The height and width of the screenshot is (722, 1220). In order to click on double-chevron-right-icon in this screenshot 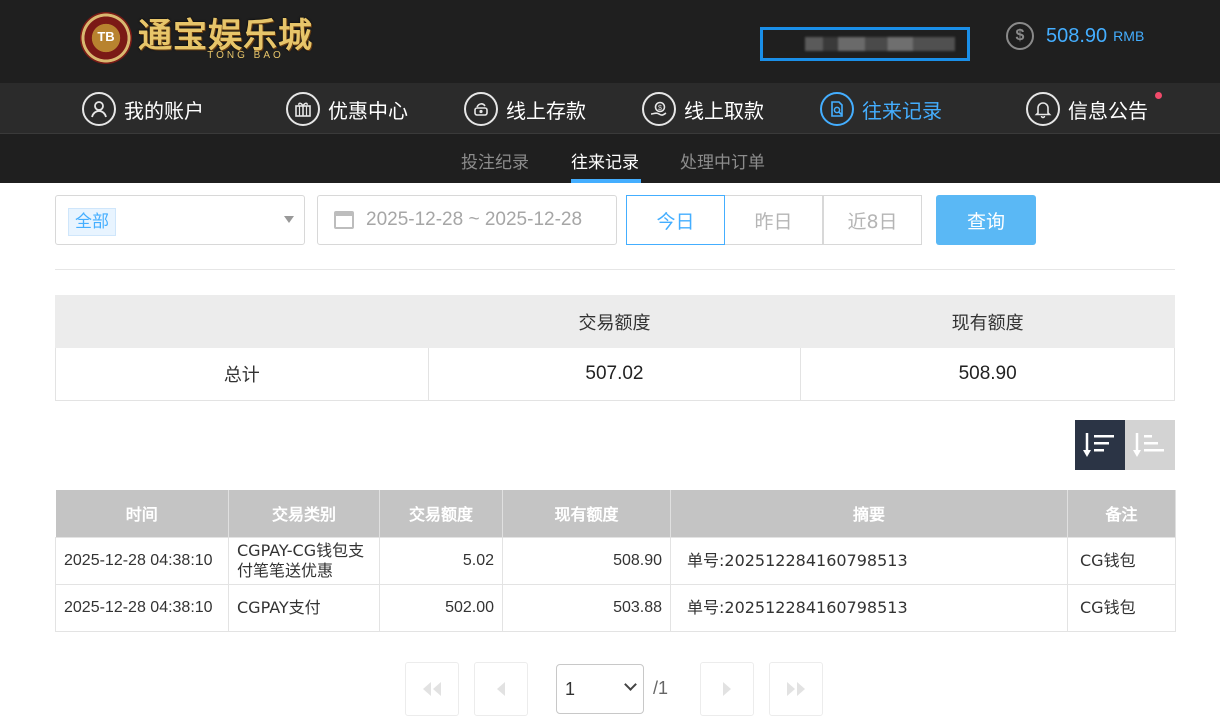, I will do `click(796, 689)`.